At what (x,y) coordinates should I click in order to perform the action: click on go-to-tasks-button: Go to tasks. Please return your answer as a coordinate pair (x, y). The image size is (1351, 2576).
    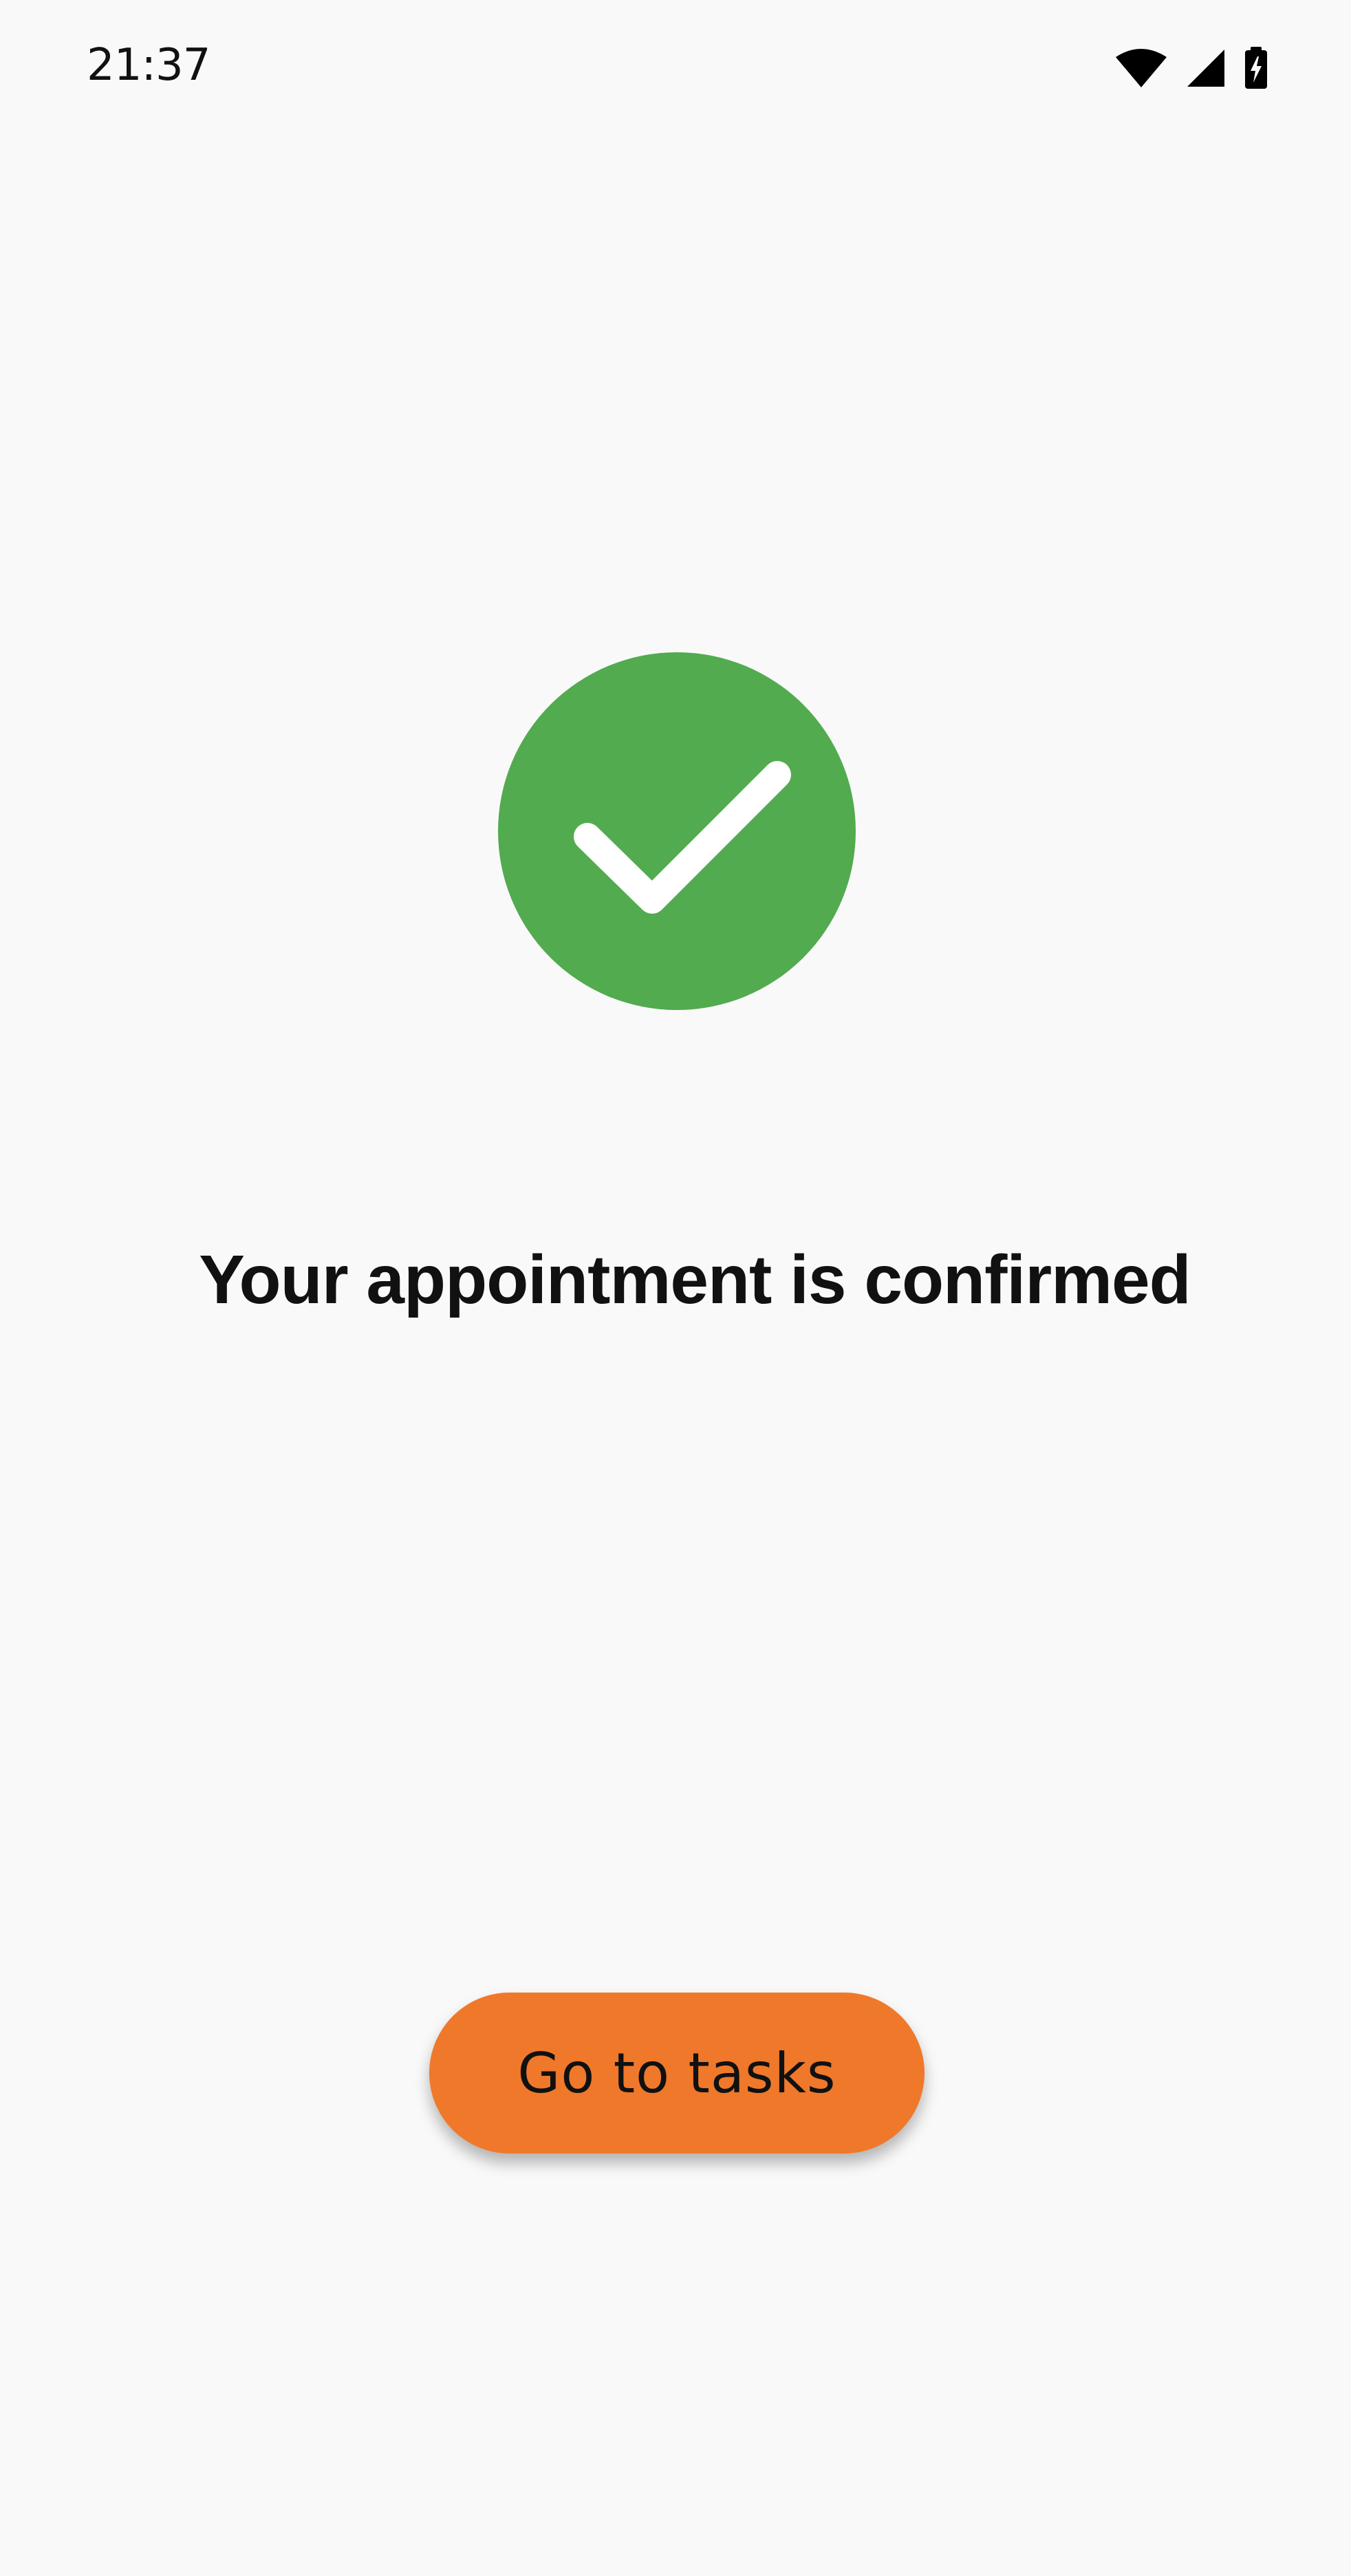
    Looking at the image, I should click on (677, 2073).